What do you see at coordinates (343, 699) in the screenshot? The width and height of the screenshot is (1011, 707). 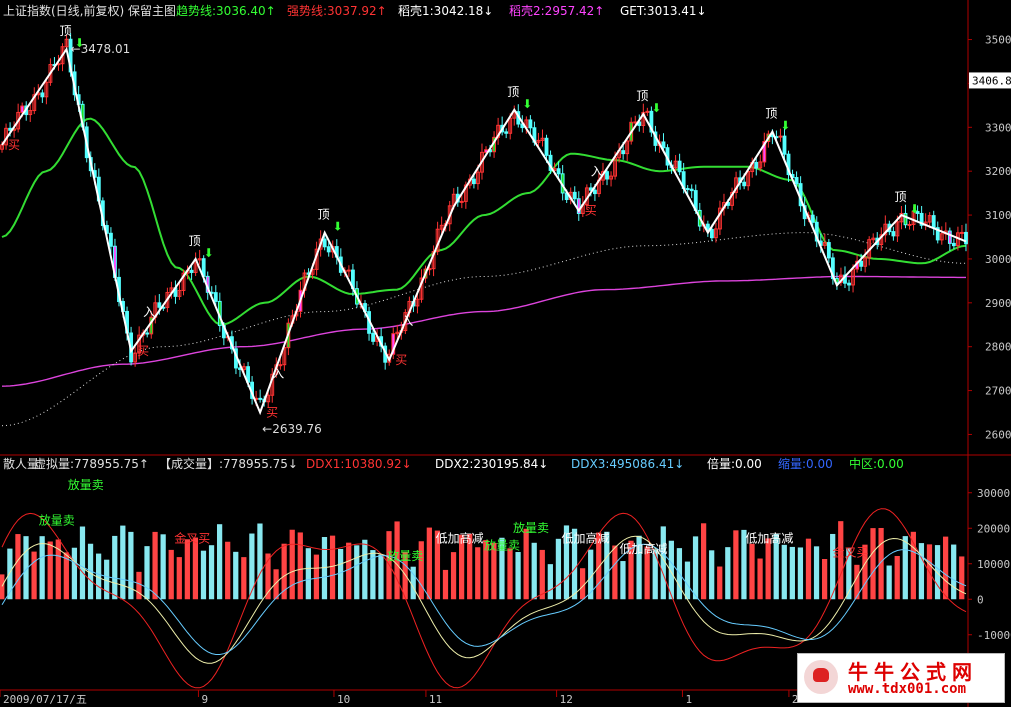 I see `date-tick-label: 10` at bounding box center [343, 699].